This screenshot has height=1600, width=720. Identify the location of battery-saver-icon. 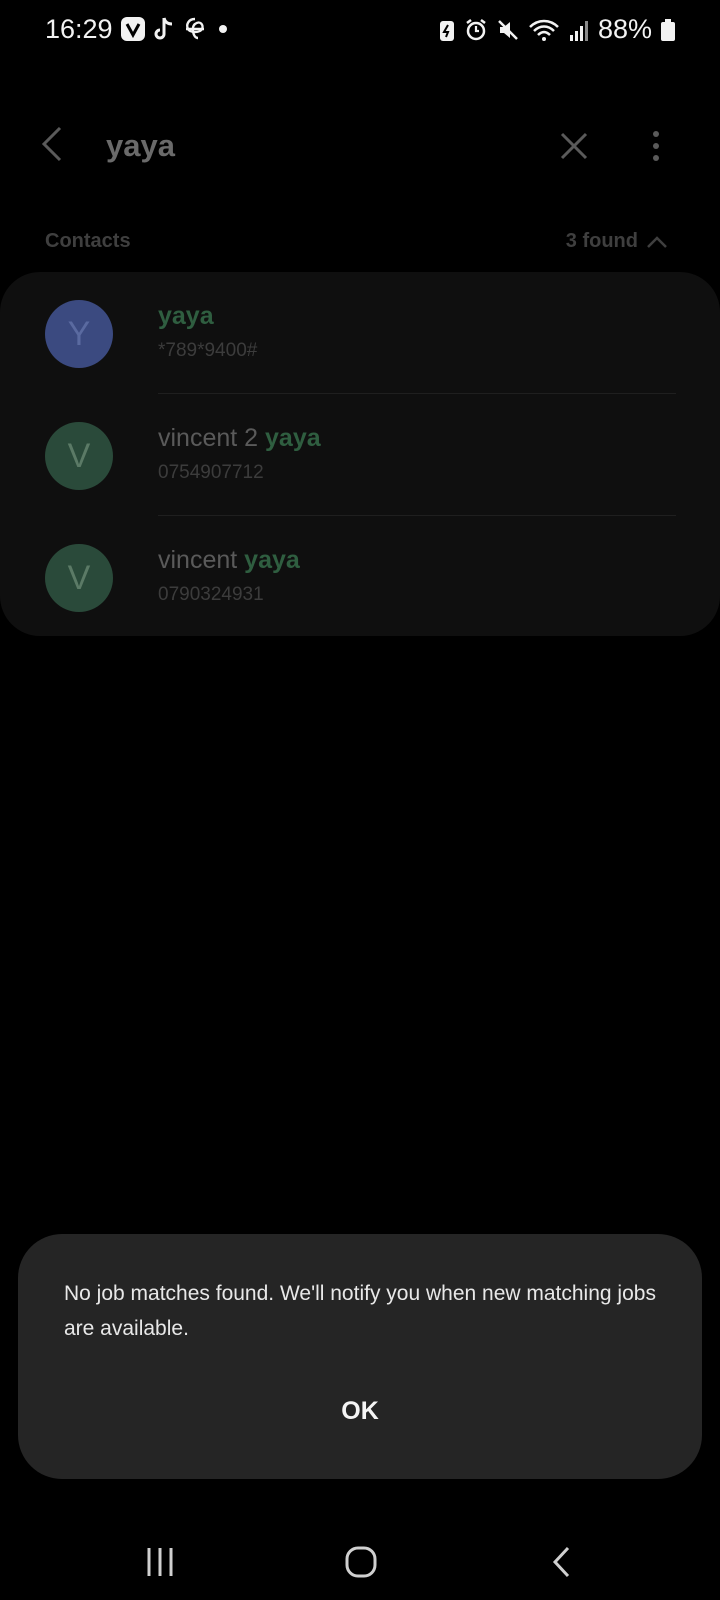
(447, 30).